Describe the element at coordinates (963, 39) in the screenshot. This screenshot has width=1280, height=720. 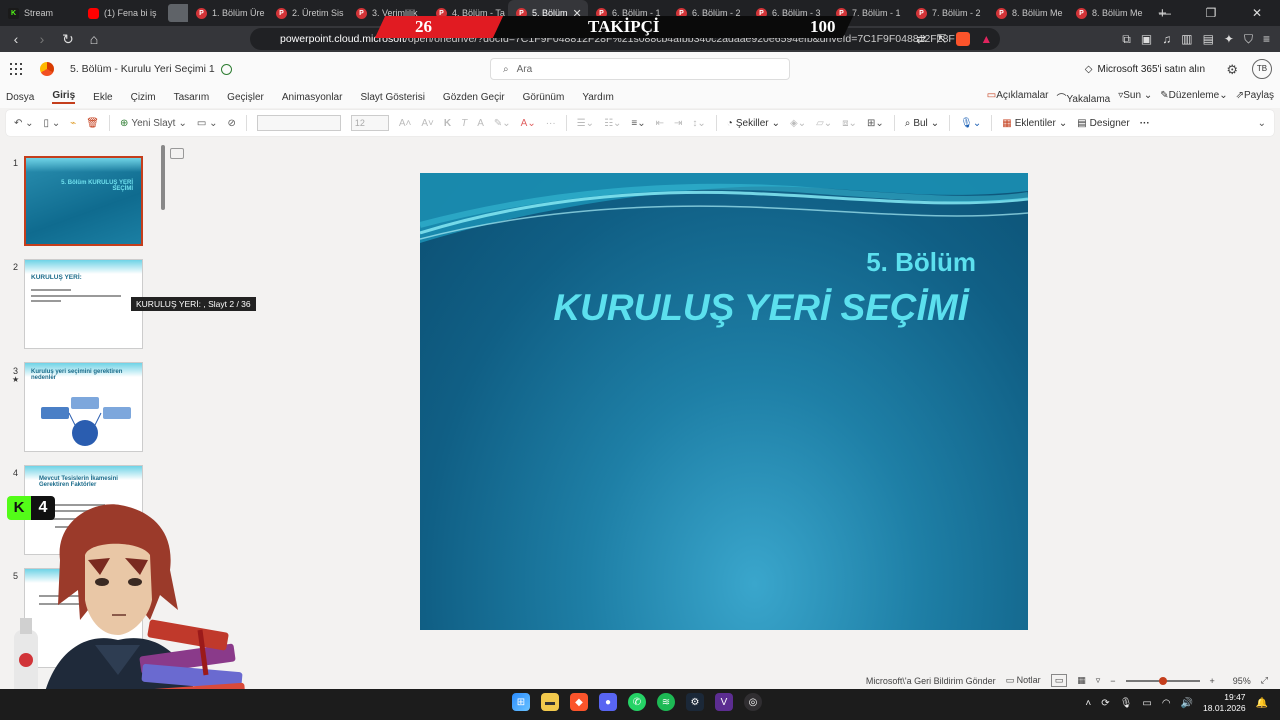
I see `brave-shield-icon` at that location.